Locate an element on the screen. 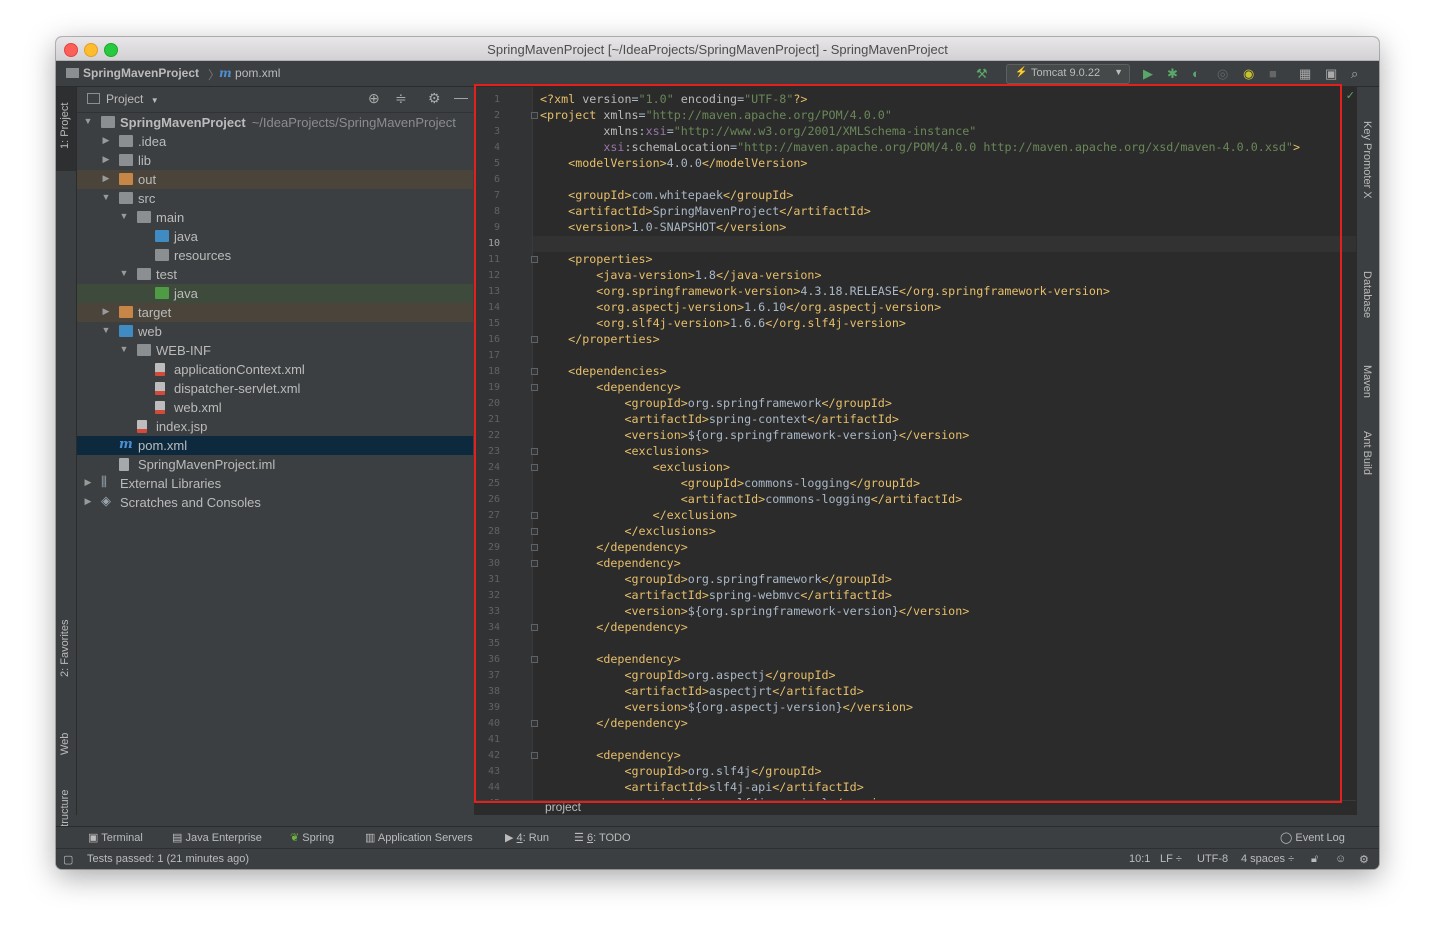 The width and height of the screenshot is (1435, 943). status-message: Tests passed: 1 (21 minutes ago) is located at coordinates (168, 859).